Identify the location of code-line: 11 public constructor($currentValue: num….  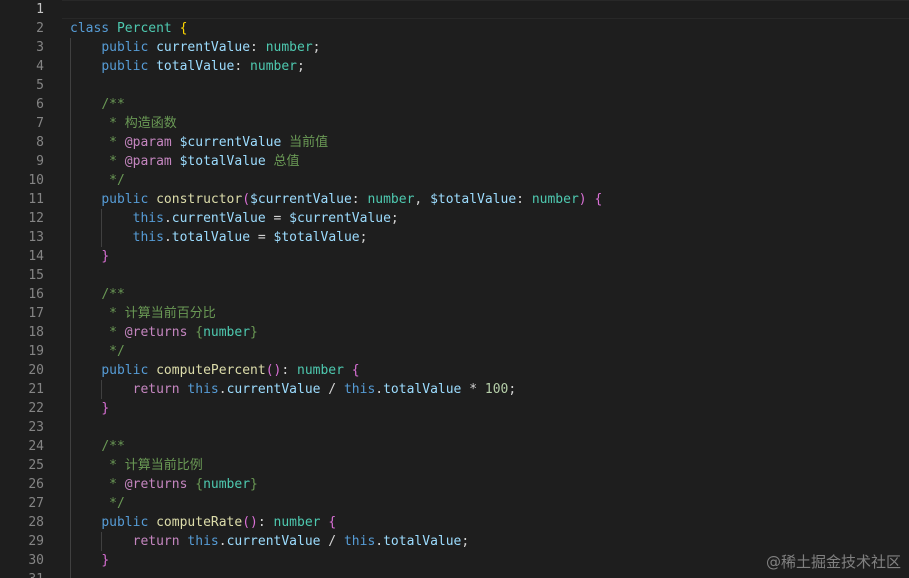
(454, 199).